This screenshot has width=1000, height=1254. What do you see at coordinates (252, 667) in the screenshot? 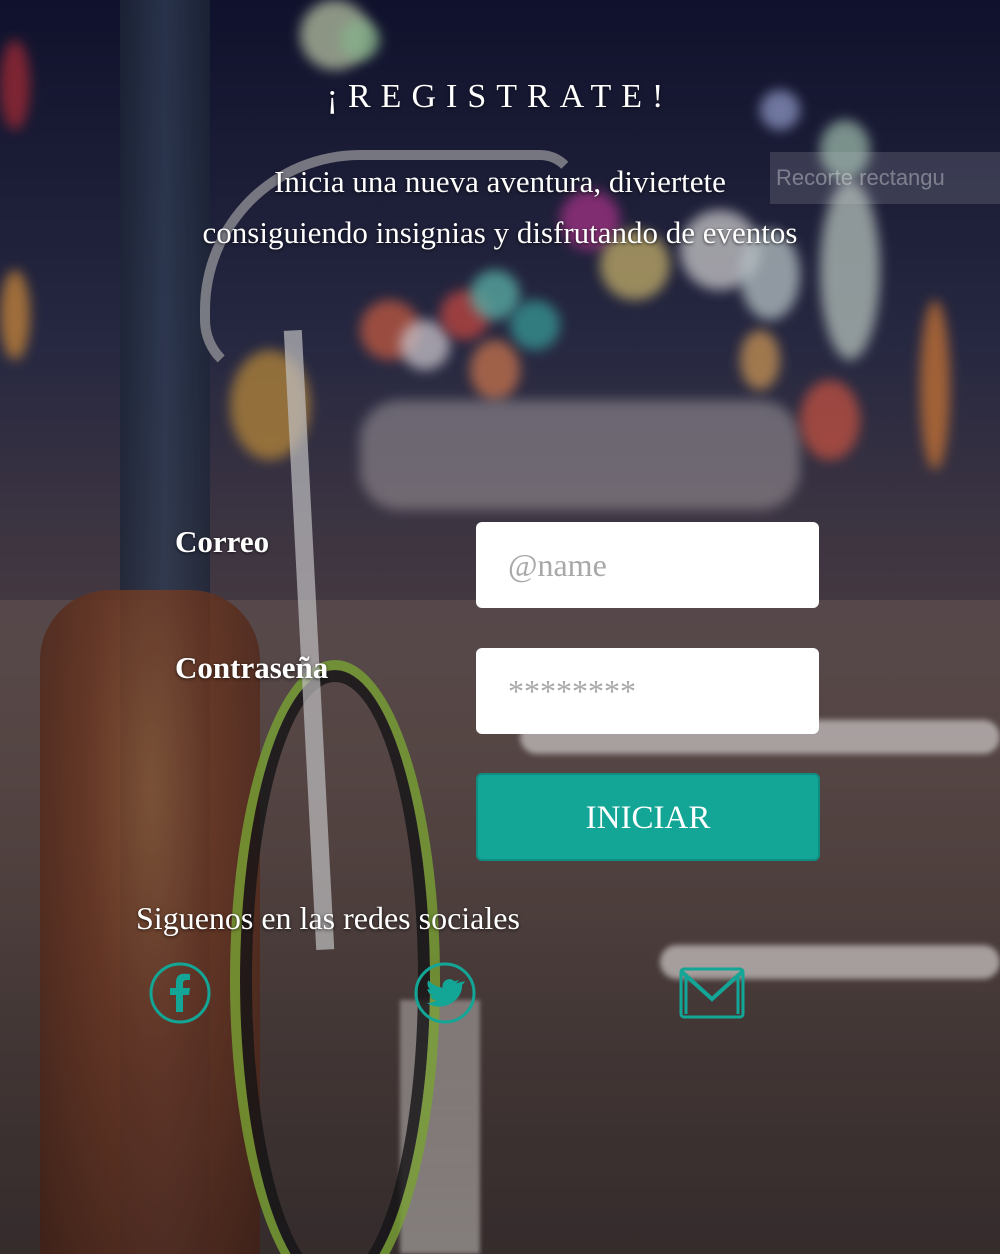
I see `password-label: Contraseña` at bounding box center [252, 667].